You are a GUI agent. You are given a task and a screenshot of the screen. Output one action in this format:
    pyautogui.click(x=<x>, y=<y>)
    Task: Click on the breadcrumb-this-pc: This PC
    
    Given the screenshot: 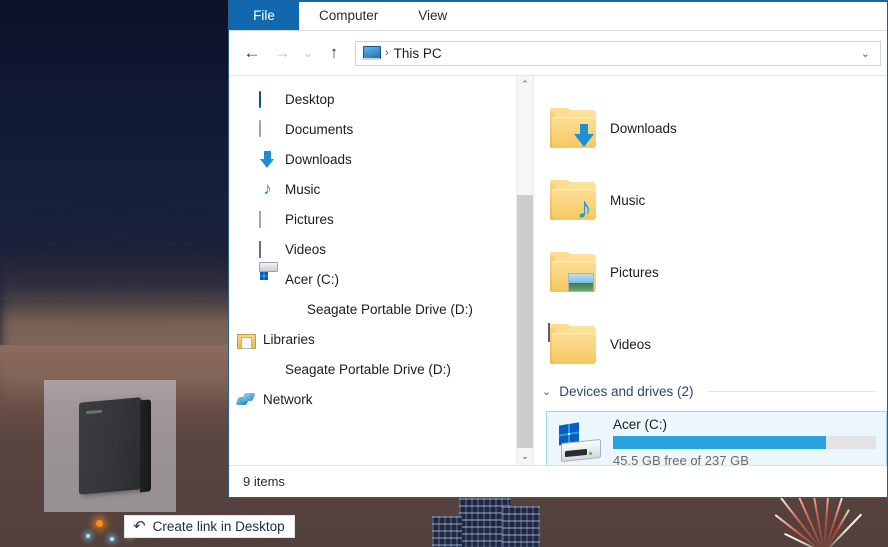 What is the action you would take?
    pyautogui.click(x=418, y=53)
    